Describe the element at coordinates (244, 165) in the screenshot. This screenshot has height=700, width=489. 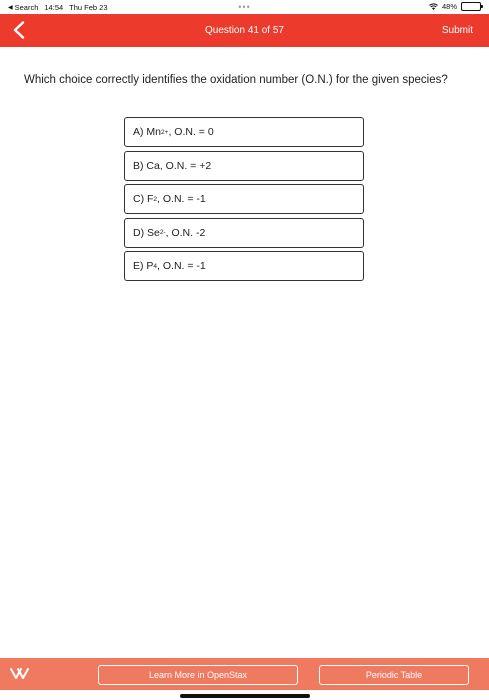
I see `answer-option-b: B) Ca, O.N. = +2` at that location.